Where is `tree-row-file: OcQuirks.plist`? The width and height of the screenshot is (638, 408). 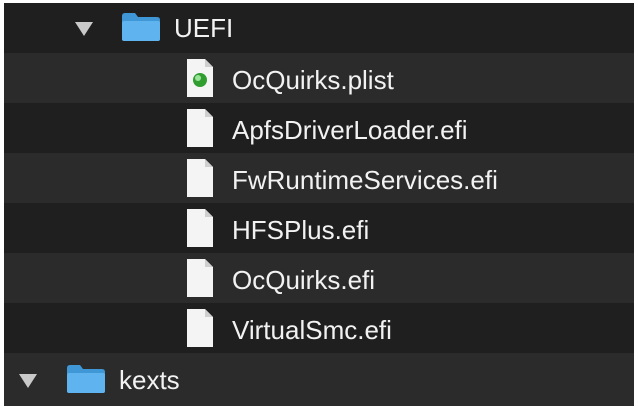 tree-row-file: OcQuirks.plist is located at coordinates (319, 78).